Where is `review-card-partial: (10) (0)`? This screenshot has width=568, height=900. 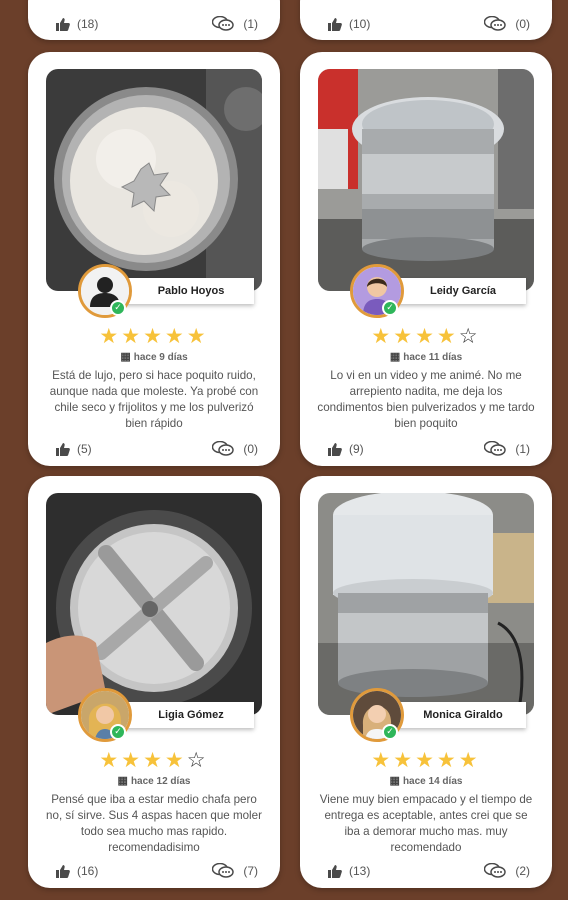 review-card-partial: (10) (0) is located at coordinates (426, 20).